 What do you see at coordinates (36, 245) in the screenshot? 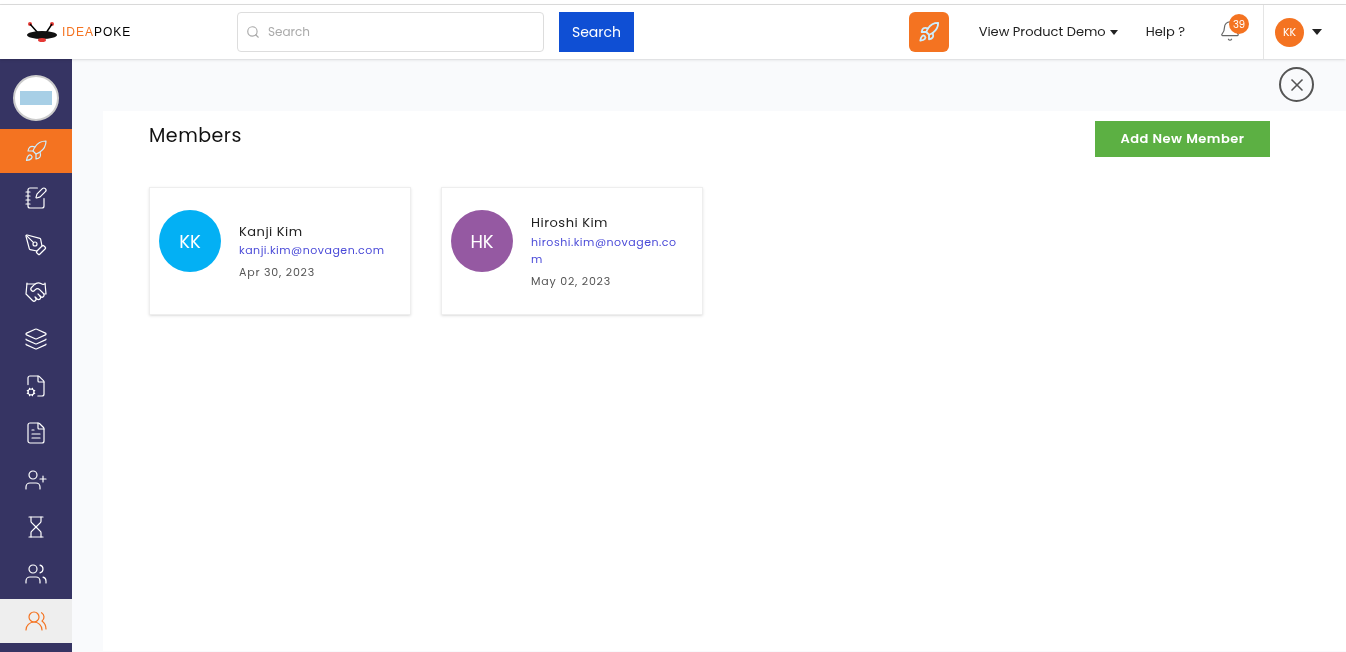
I see `pen-icon` at bounding box center [36, 245].